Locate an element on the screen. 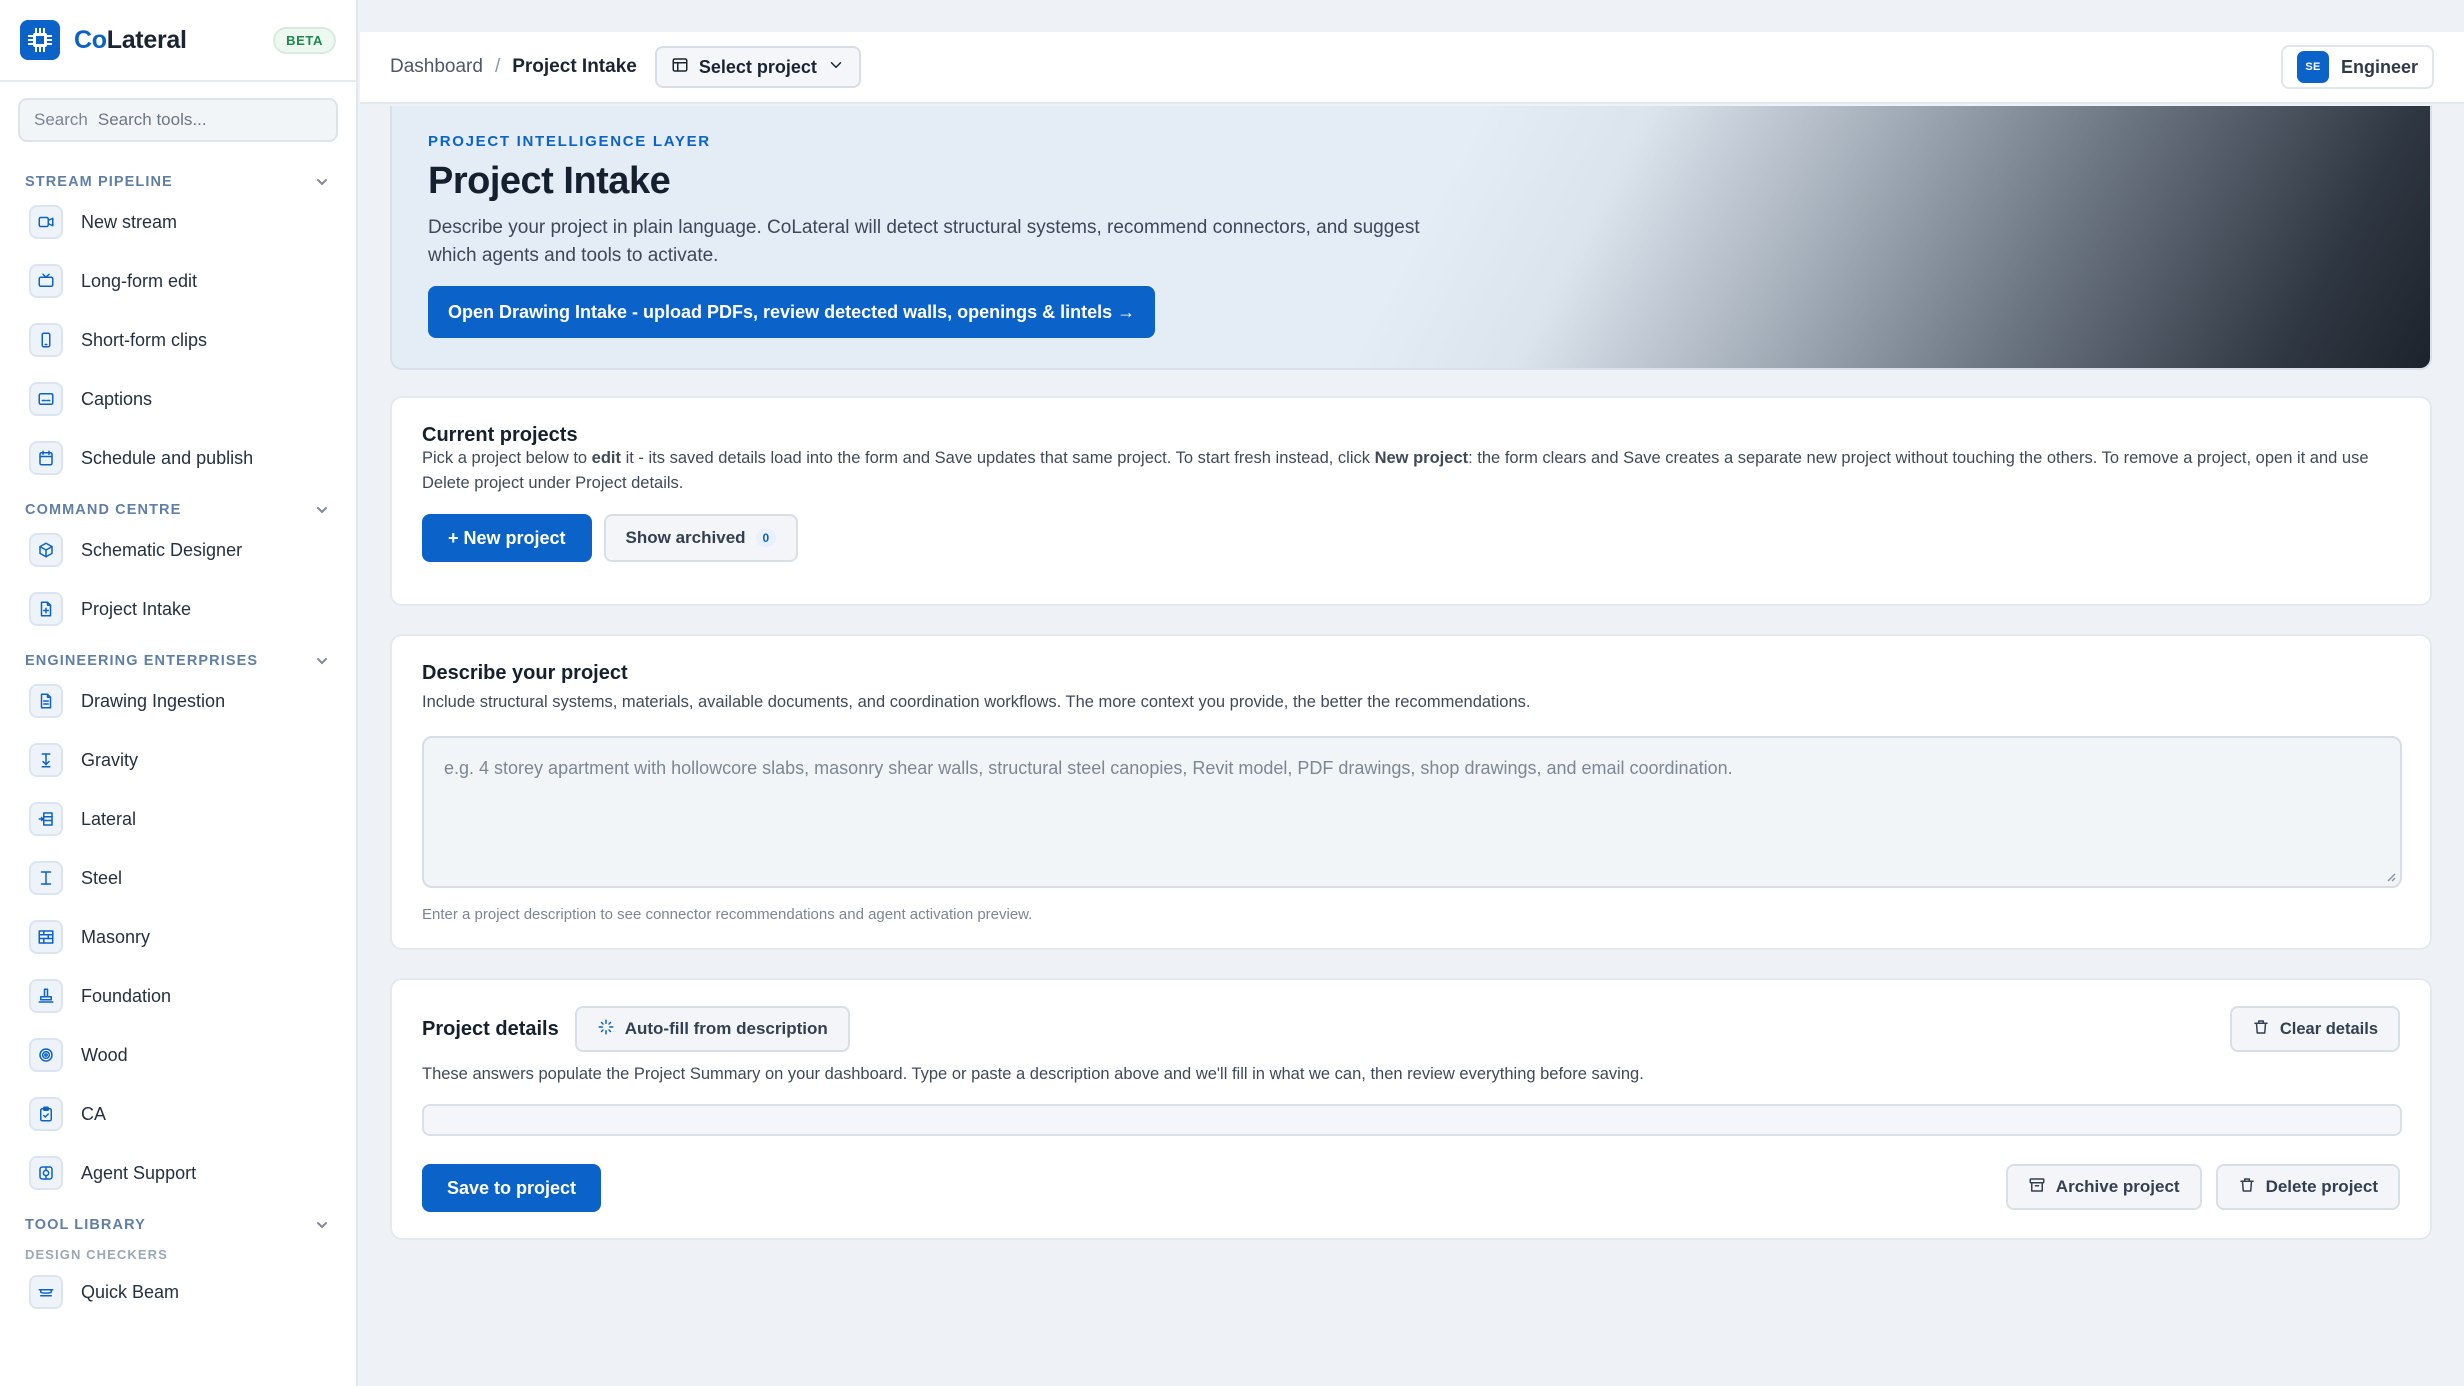  clear-details-label: Clear details is located at coordinates (2328, 1028).